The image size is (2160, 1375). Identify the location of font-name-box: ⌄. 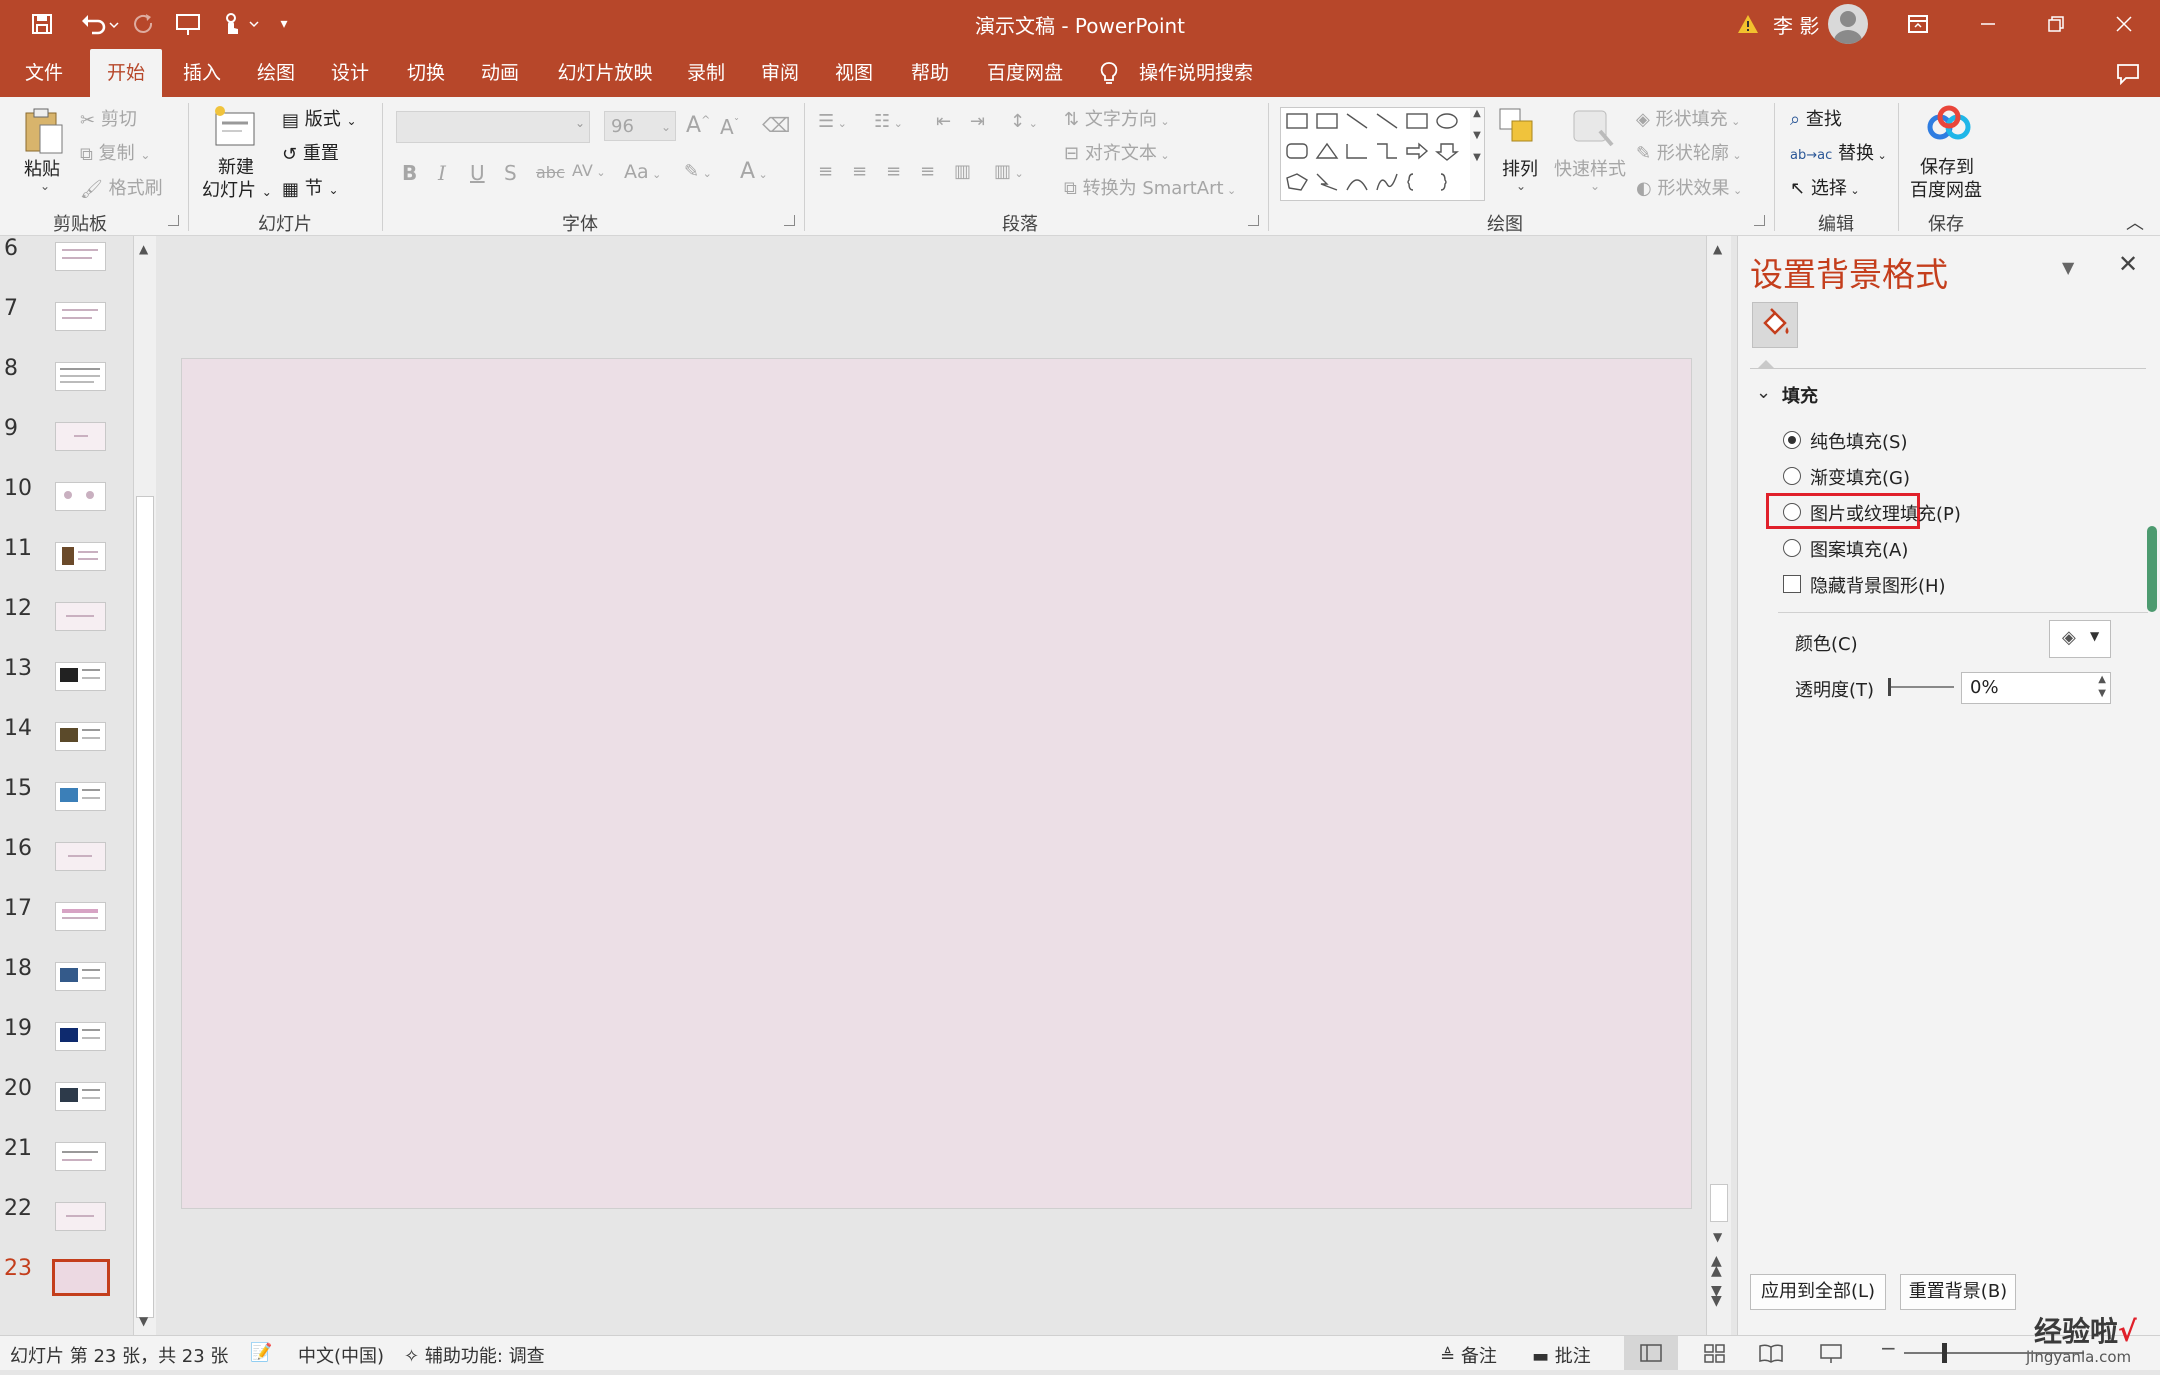
(493, 127).